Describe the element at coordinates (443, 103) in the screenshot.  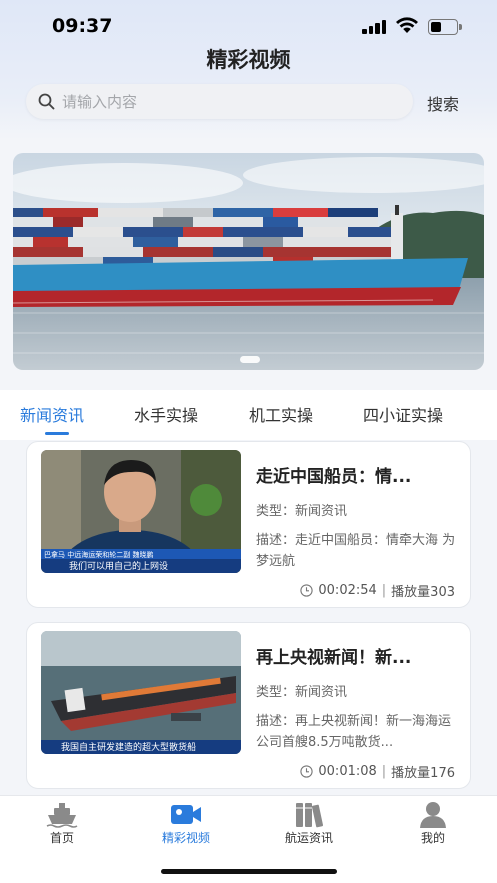
I see `search-button: 搜索` at that location.